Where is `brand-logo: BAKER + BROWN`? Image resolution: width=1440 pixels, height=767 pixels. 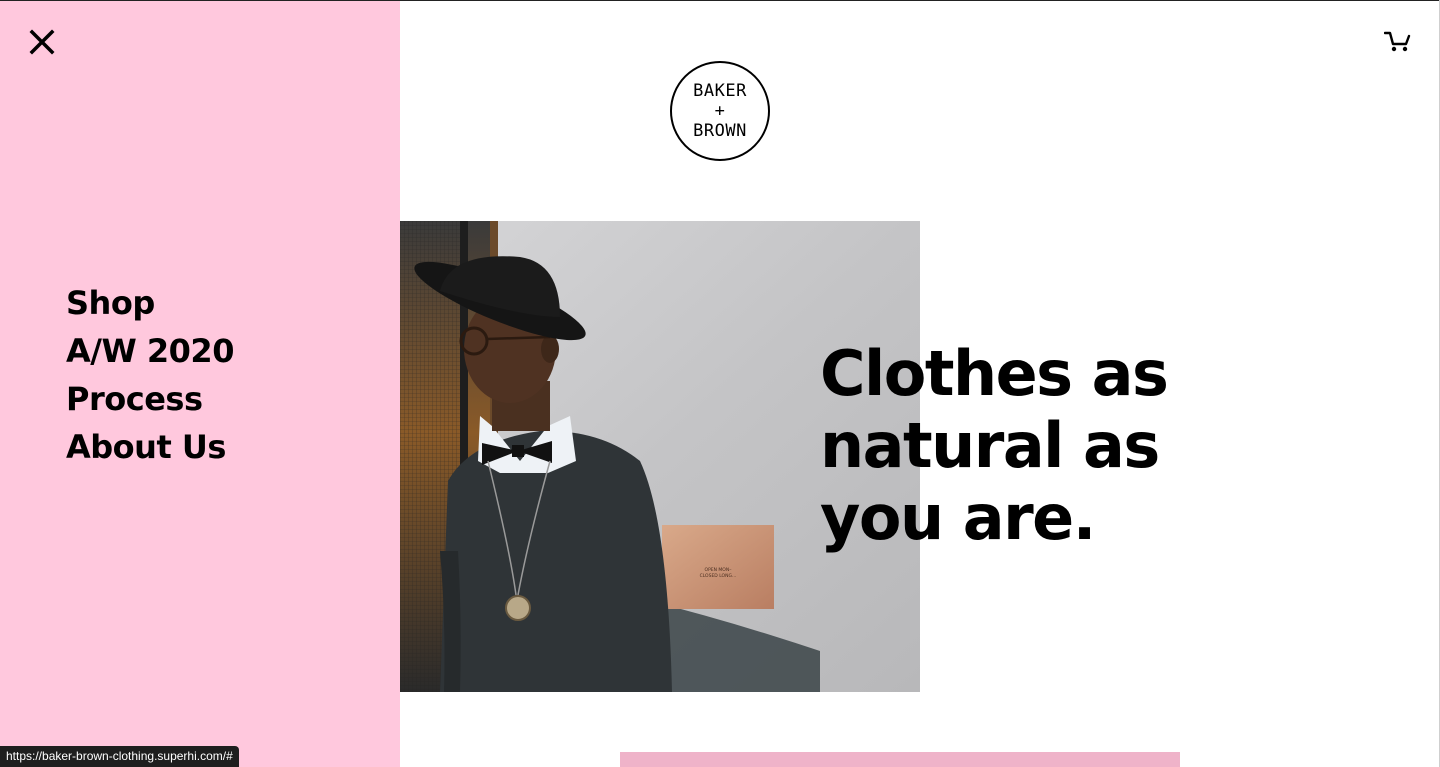
brand-logo: BAKER + BROWN is located at coordinates (720, 111).